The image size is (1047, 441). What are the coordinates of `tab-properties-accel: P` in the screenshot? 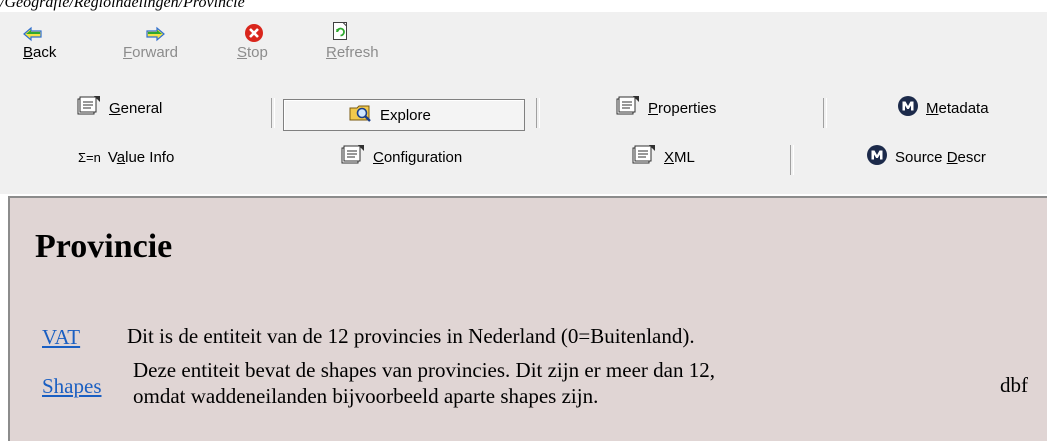 It's located at (653, 108).